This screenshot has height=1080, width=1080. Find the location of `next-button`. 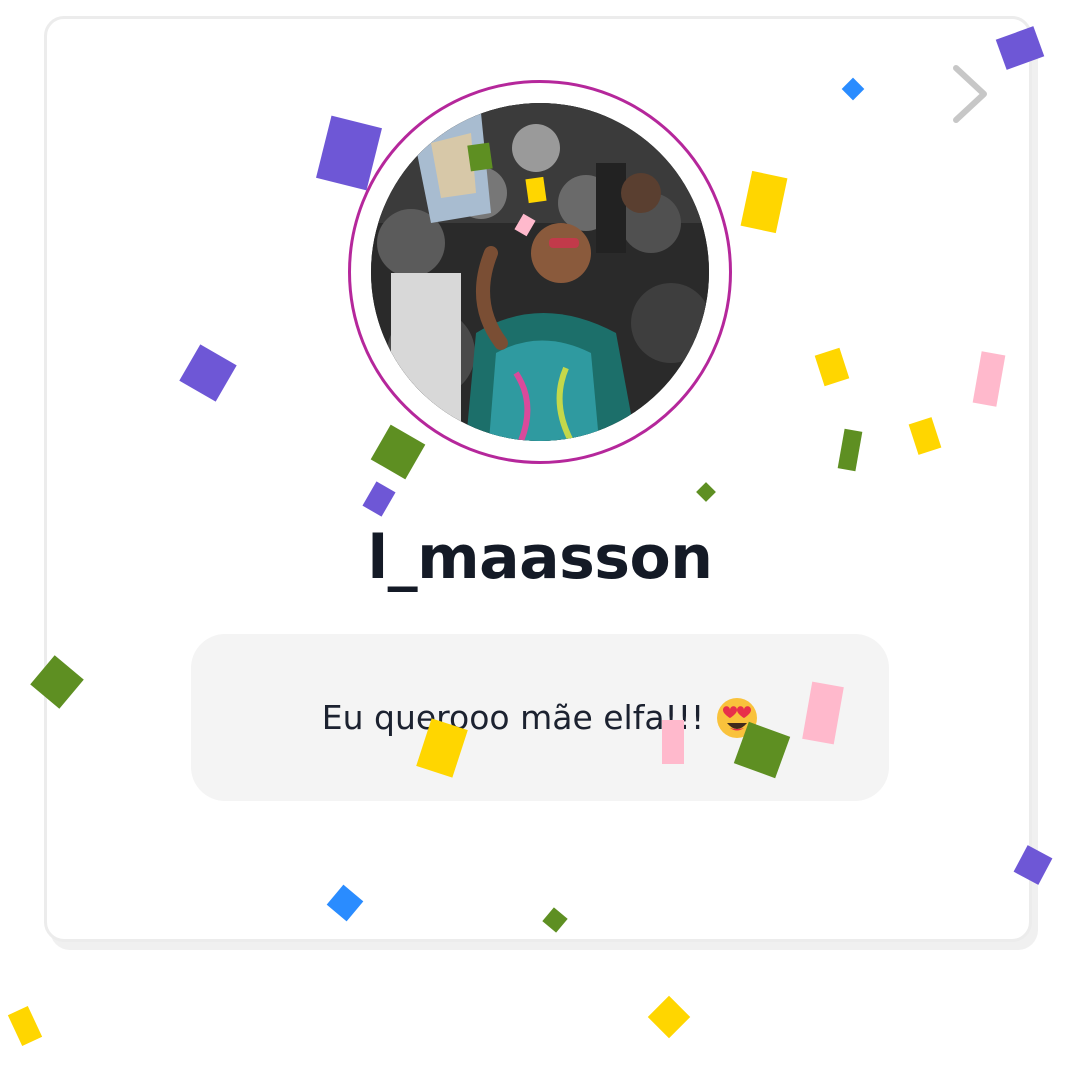

next-button is located at coordinates (970, 94).